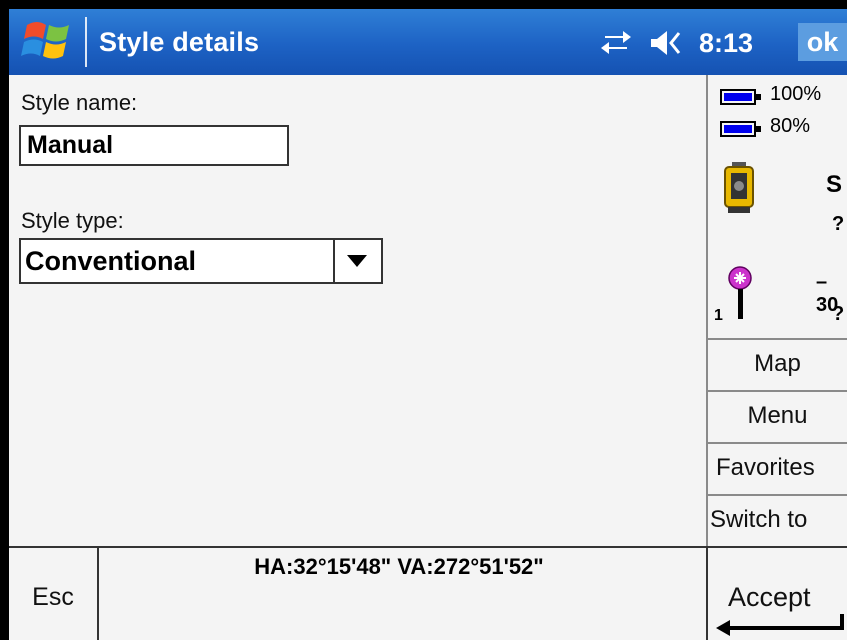 Image resolution: width=847 pixels, height=640 pixels. I want to click on battery-2-level: 80%, so click(790, 126).